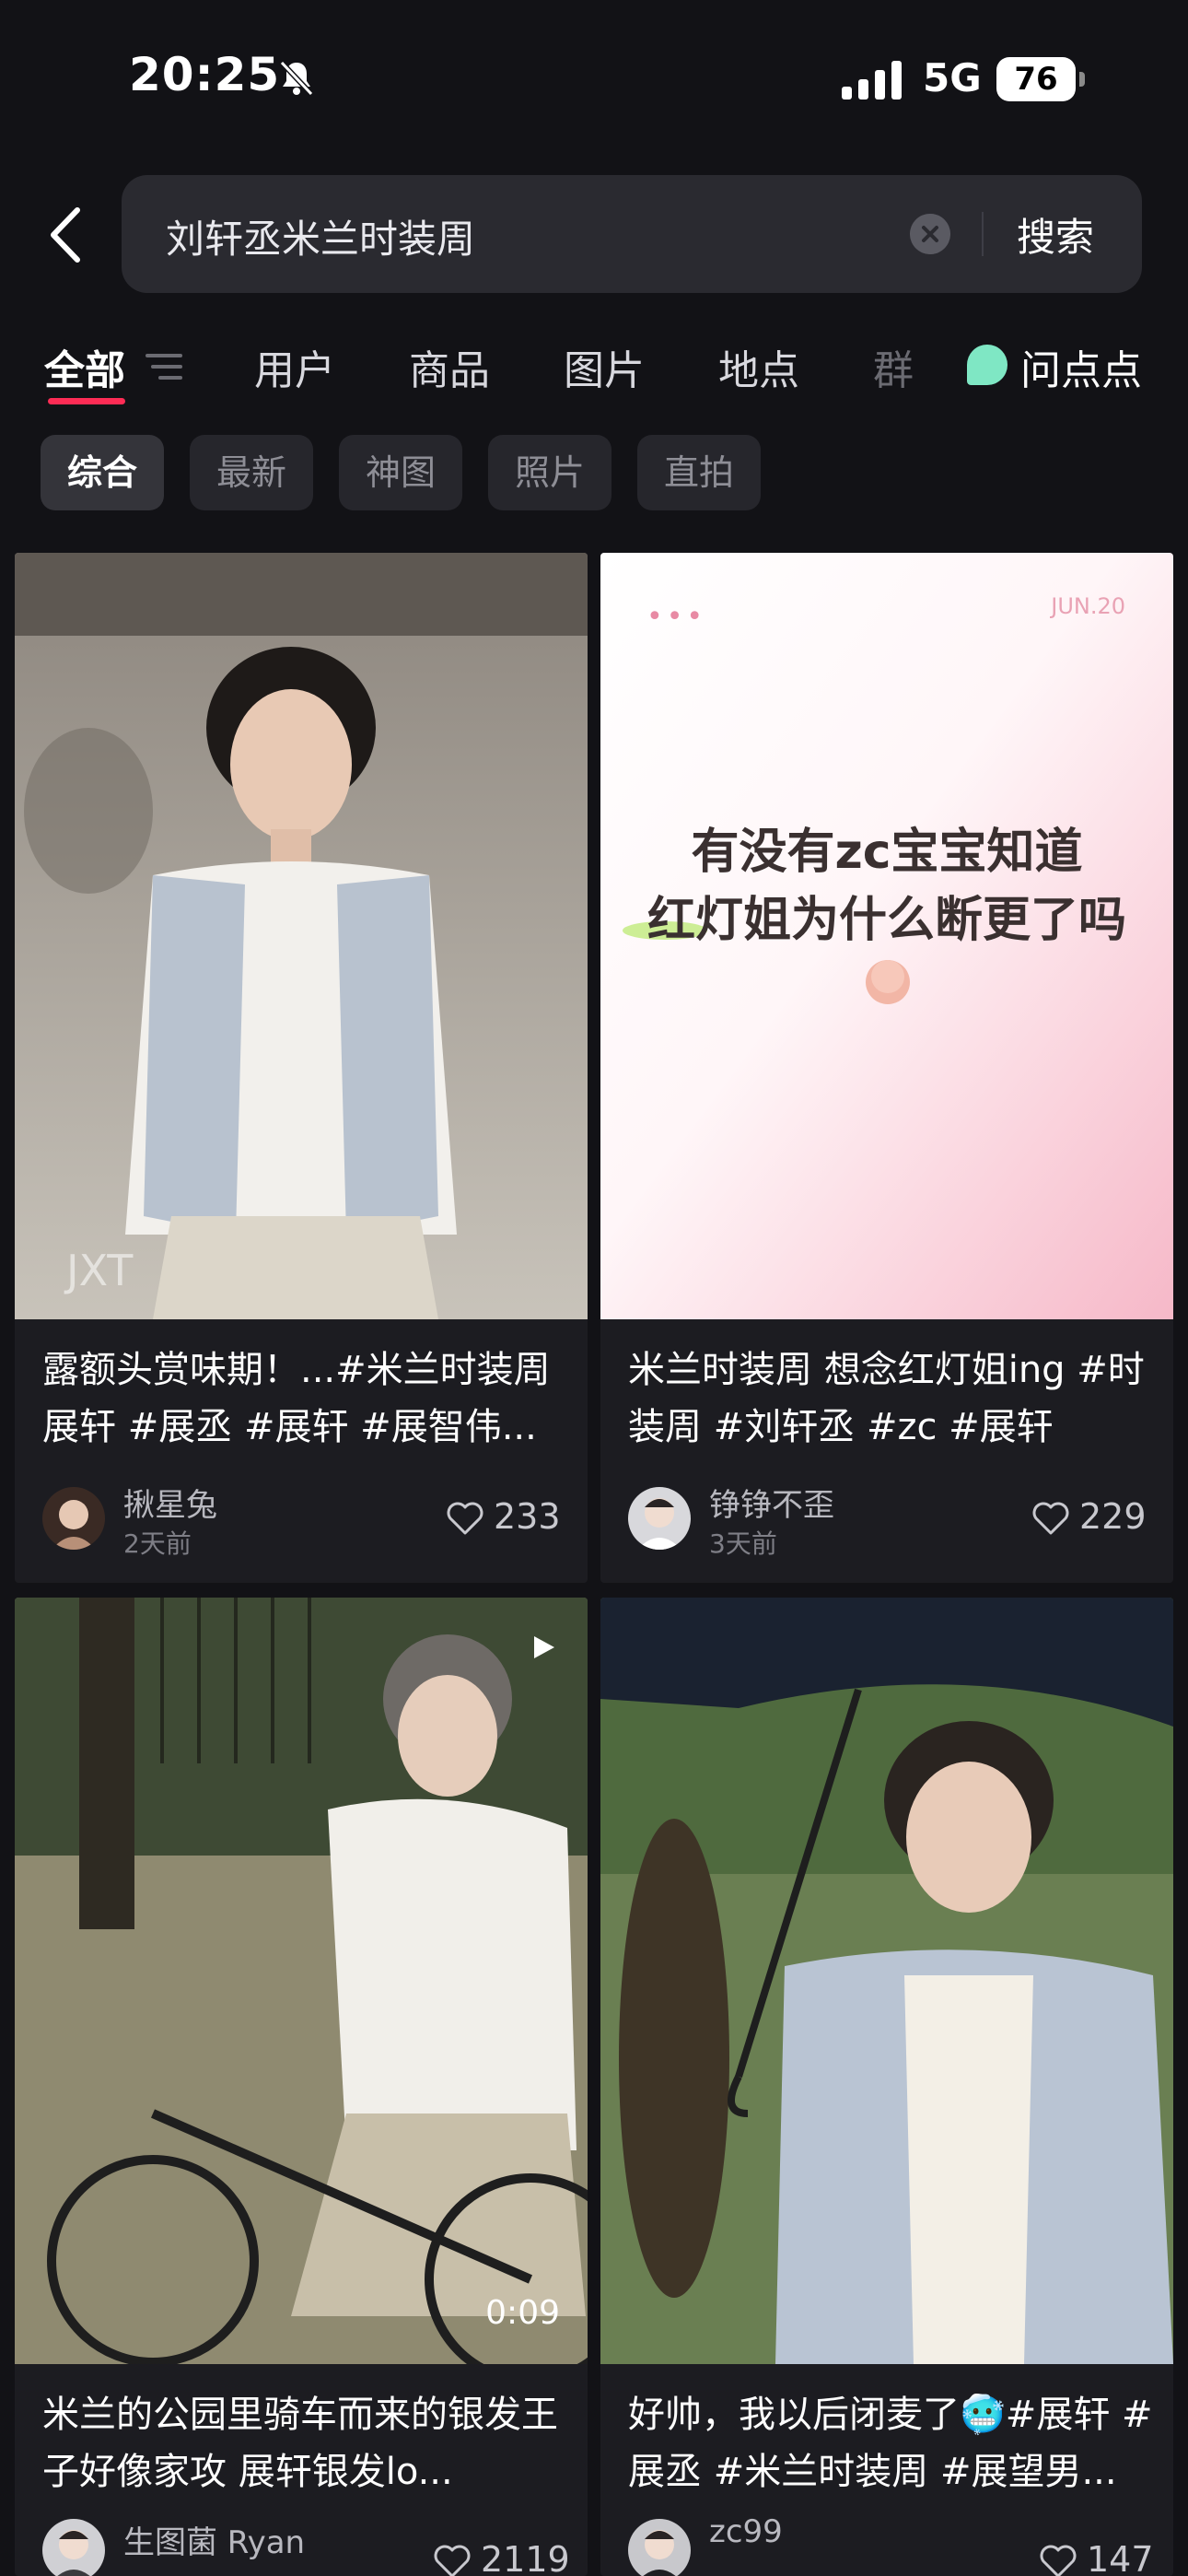  What do you see at coordinates (84, 366) in the screenshot?
I see `tab-all: 全部` at bounding box center [84, 366].